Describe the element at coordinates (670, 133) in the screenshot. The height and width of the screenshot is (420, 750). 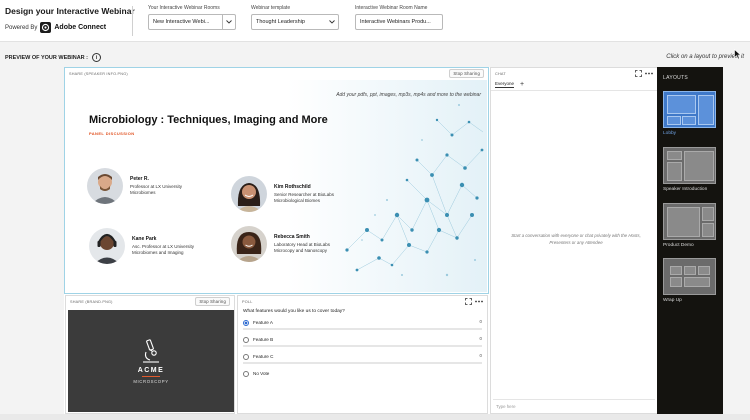
I see `layout-caption: Lobby` at that location.